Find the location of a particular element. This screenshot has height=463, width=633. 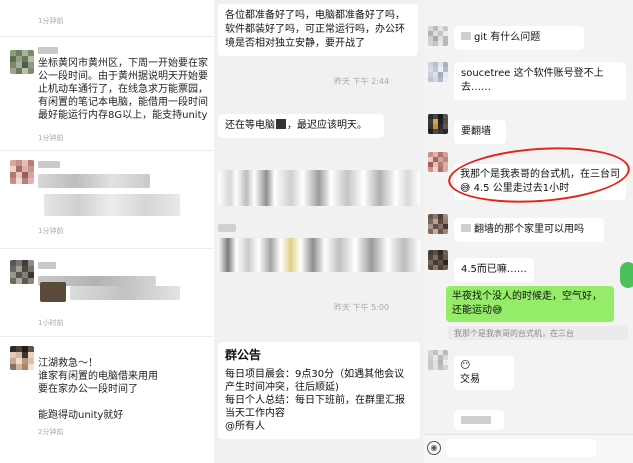

message-bubble: 翻墙的那个家里可以用吗 is located at coordinates (529, 230).